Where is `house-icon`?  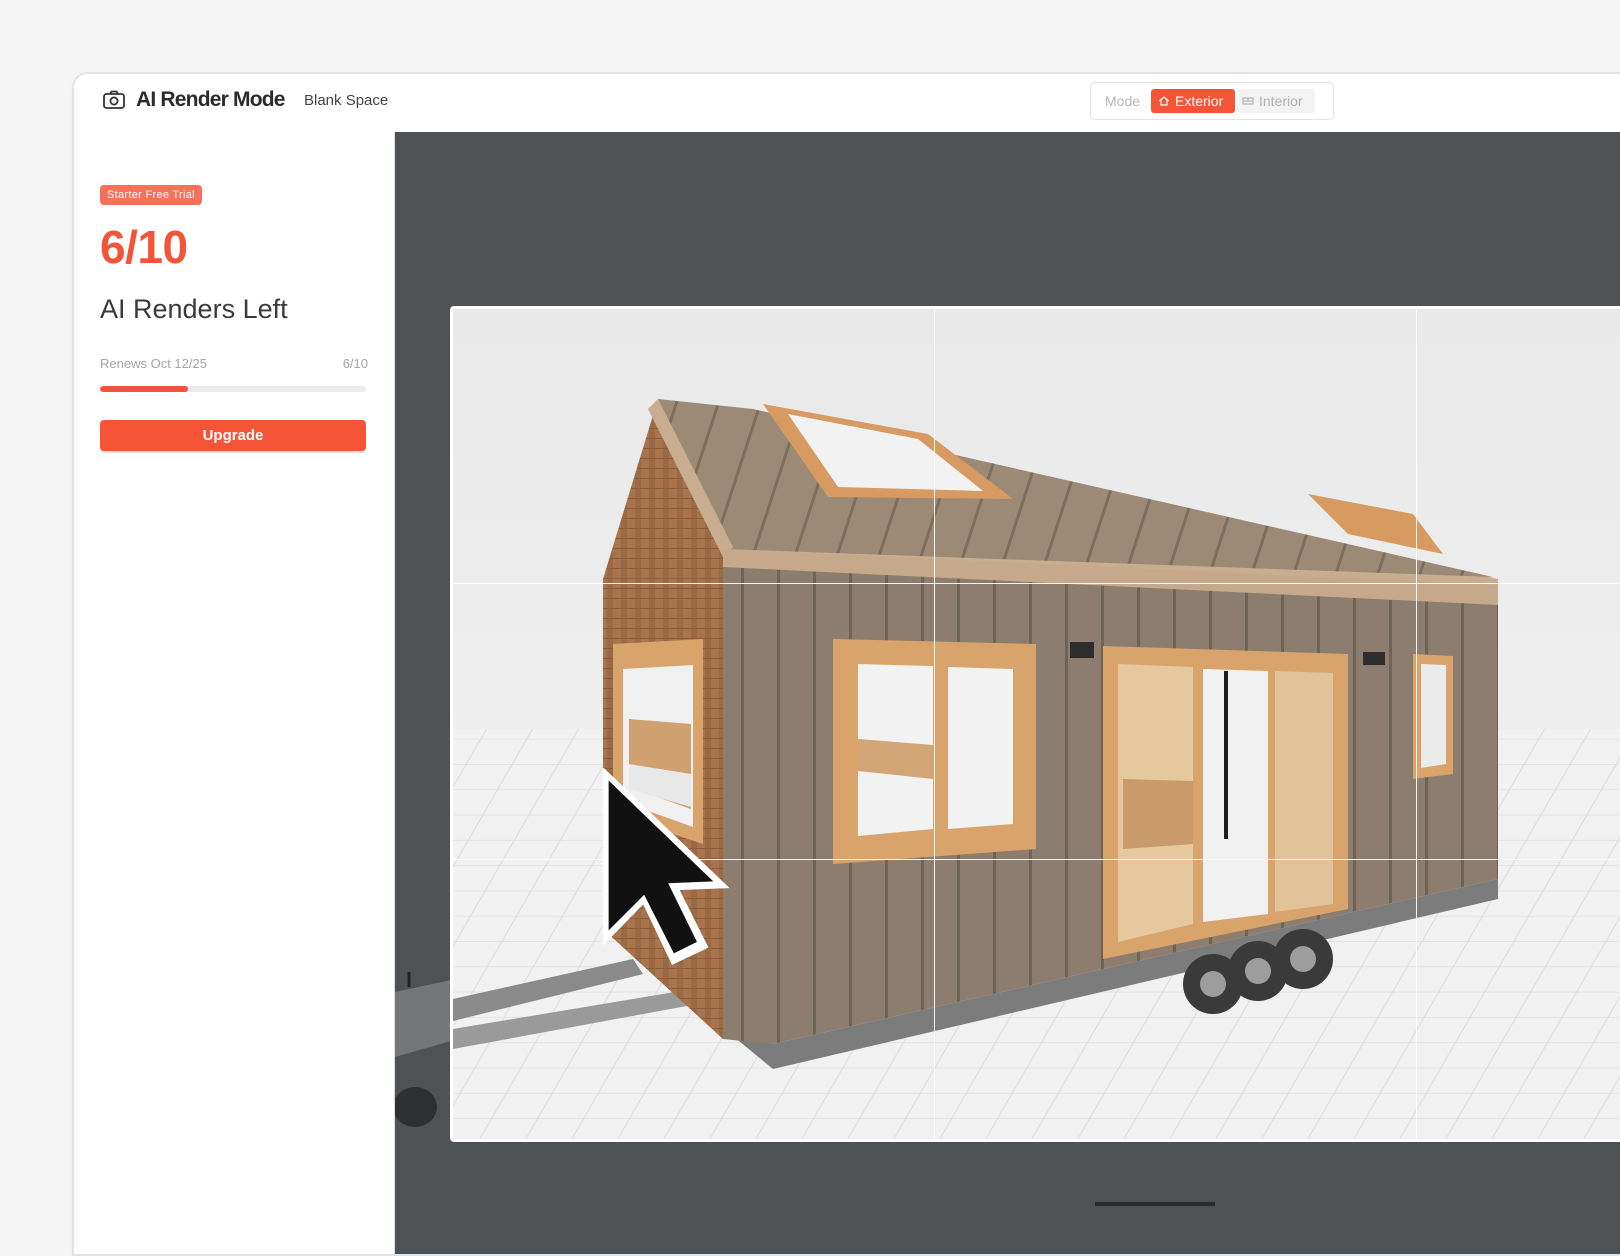 house-icon is located at coordinates (1164, 101).